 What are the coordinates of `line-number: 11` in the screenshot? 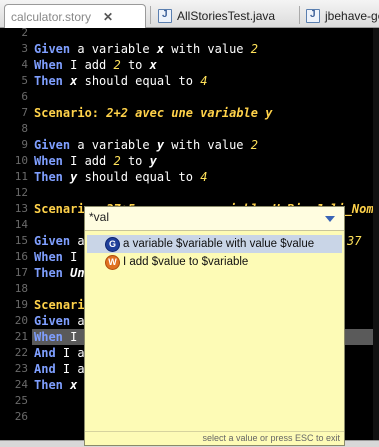 It's located at (21, 176).